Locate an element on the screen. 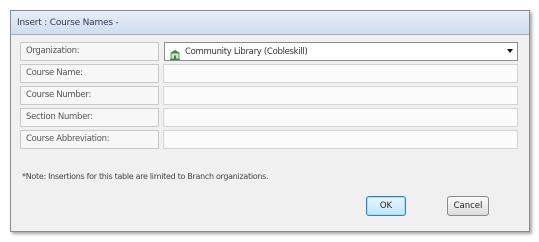  organization-selected-value: Community Library (Cobleskill) is located at coordinates (246, 51).